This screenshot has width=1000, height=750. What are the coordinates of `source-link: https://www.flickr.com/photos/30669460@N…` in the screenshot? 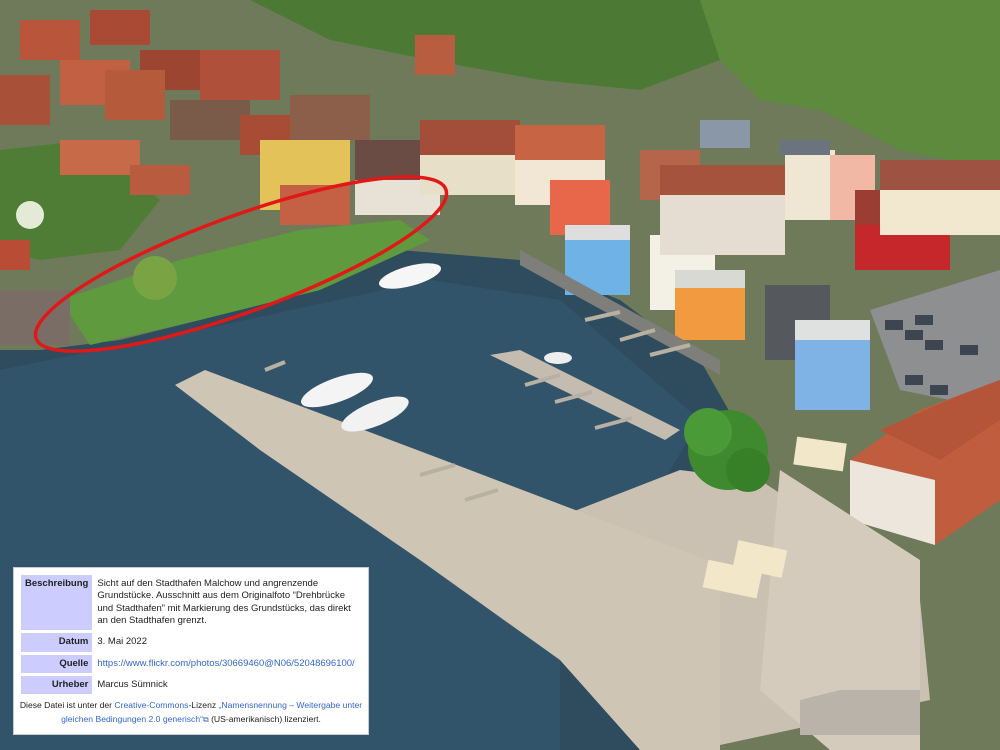 It's located at (225, 663).